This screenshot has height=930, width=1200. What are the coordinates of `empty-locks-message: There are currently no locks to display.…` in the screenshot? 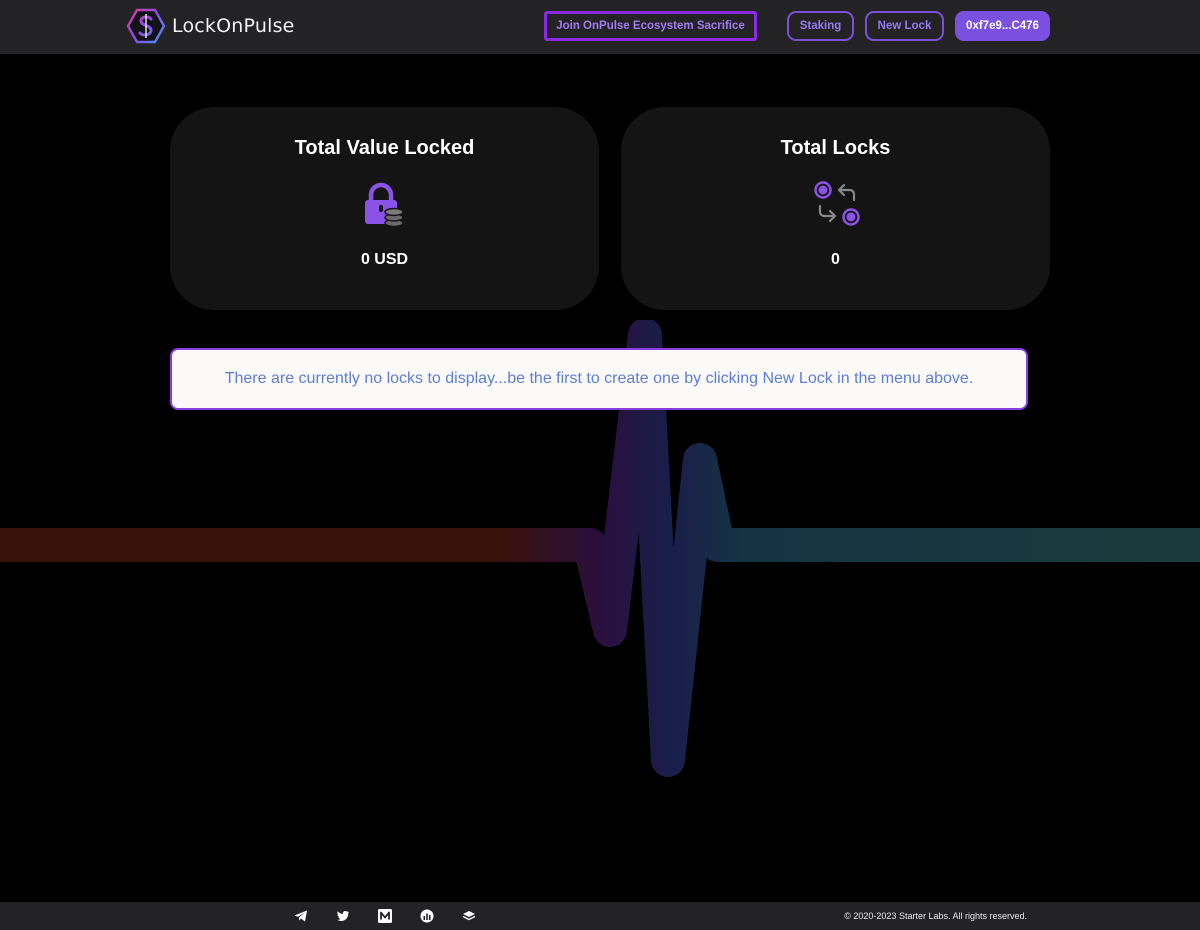 It's located at (599, 378).